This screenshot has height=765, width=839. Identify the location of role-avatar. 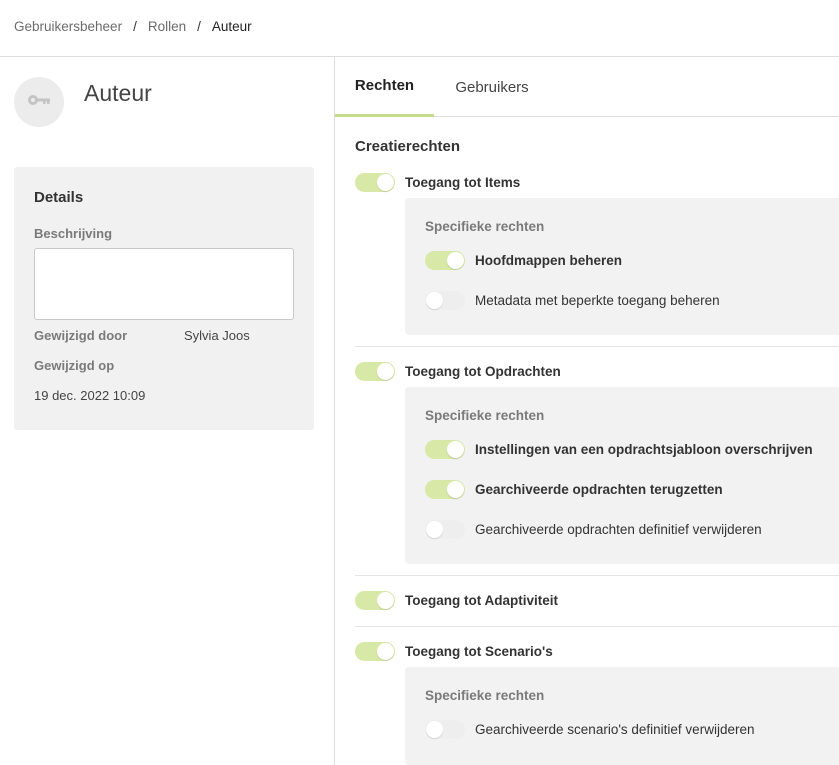
(39, 102).